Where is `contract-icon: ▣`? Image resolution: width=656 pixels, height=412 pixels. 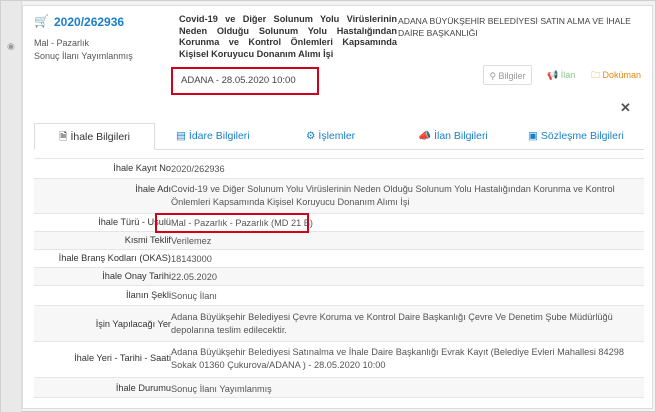
contract-icon: ▣ is located at coordinates (533, 136).